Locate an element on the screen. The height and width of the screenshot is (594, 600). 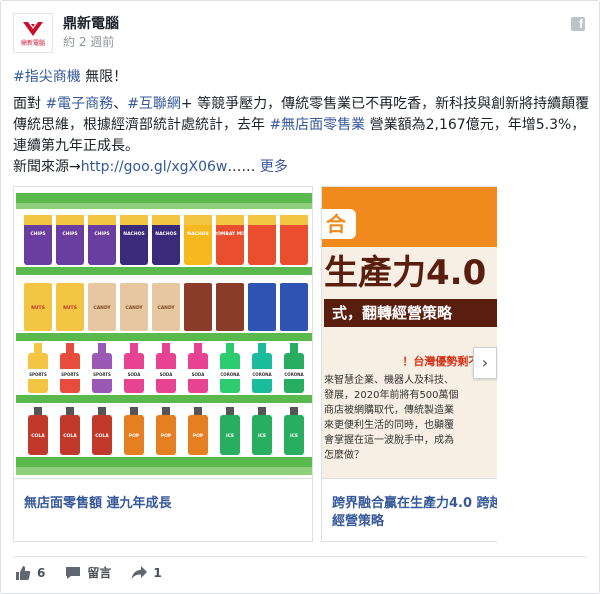
share-count: 1 is located at coordinates (157, 572).